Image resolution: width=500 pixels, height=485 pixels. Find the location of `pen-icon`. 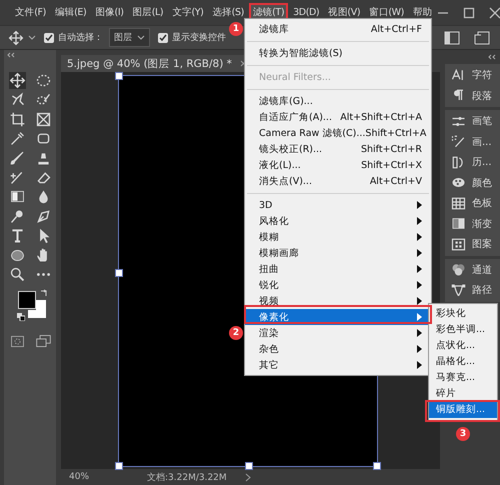

pen-icon is located at coordinates (43, 216).